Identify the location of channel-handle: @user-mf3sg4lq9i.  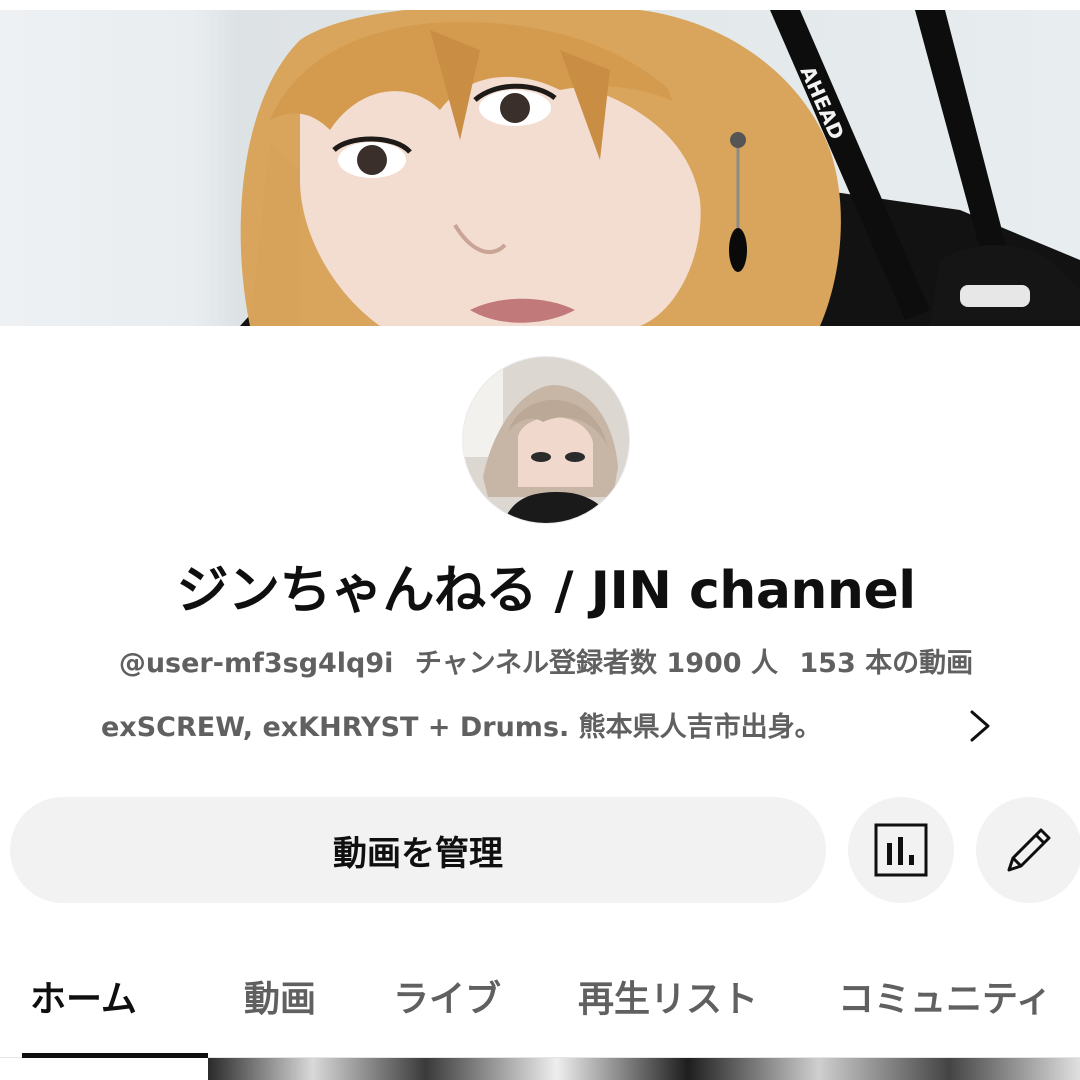
(256, 663).